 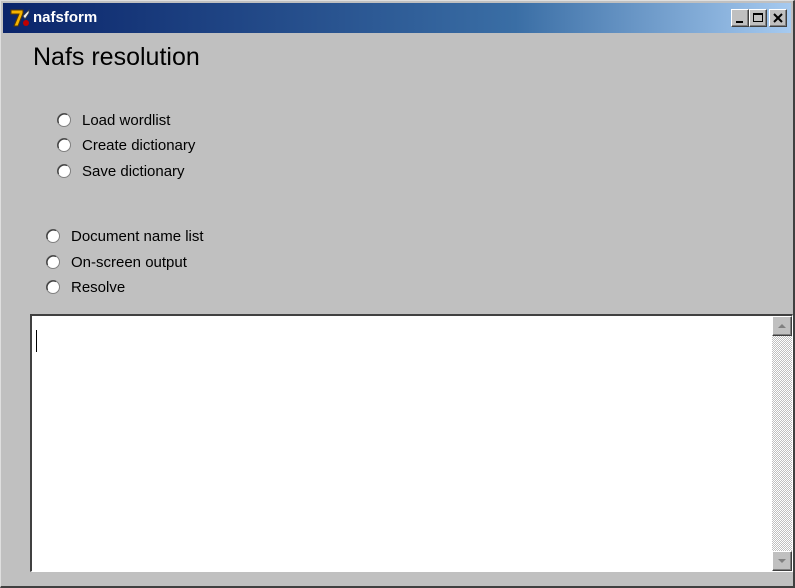 I want to click on radio-label: Save dictionary, so click(x=133, y=171).